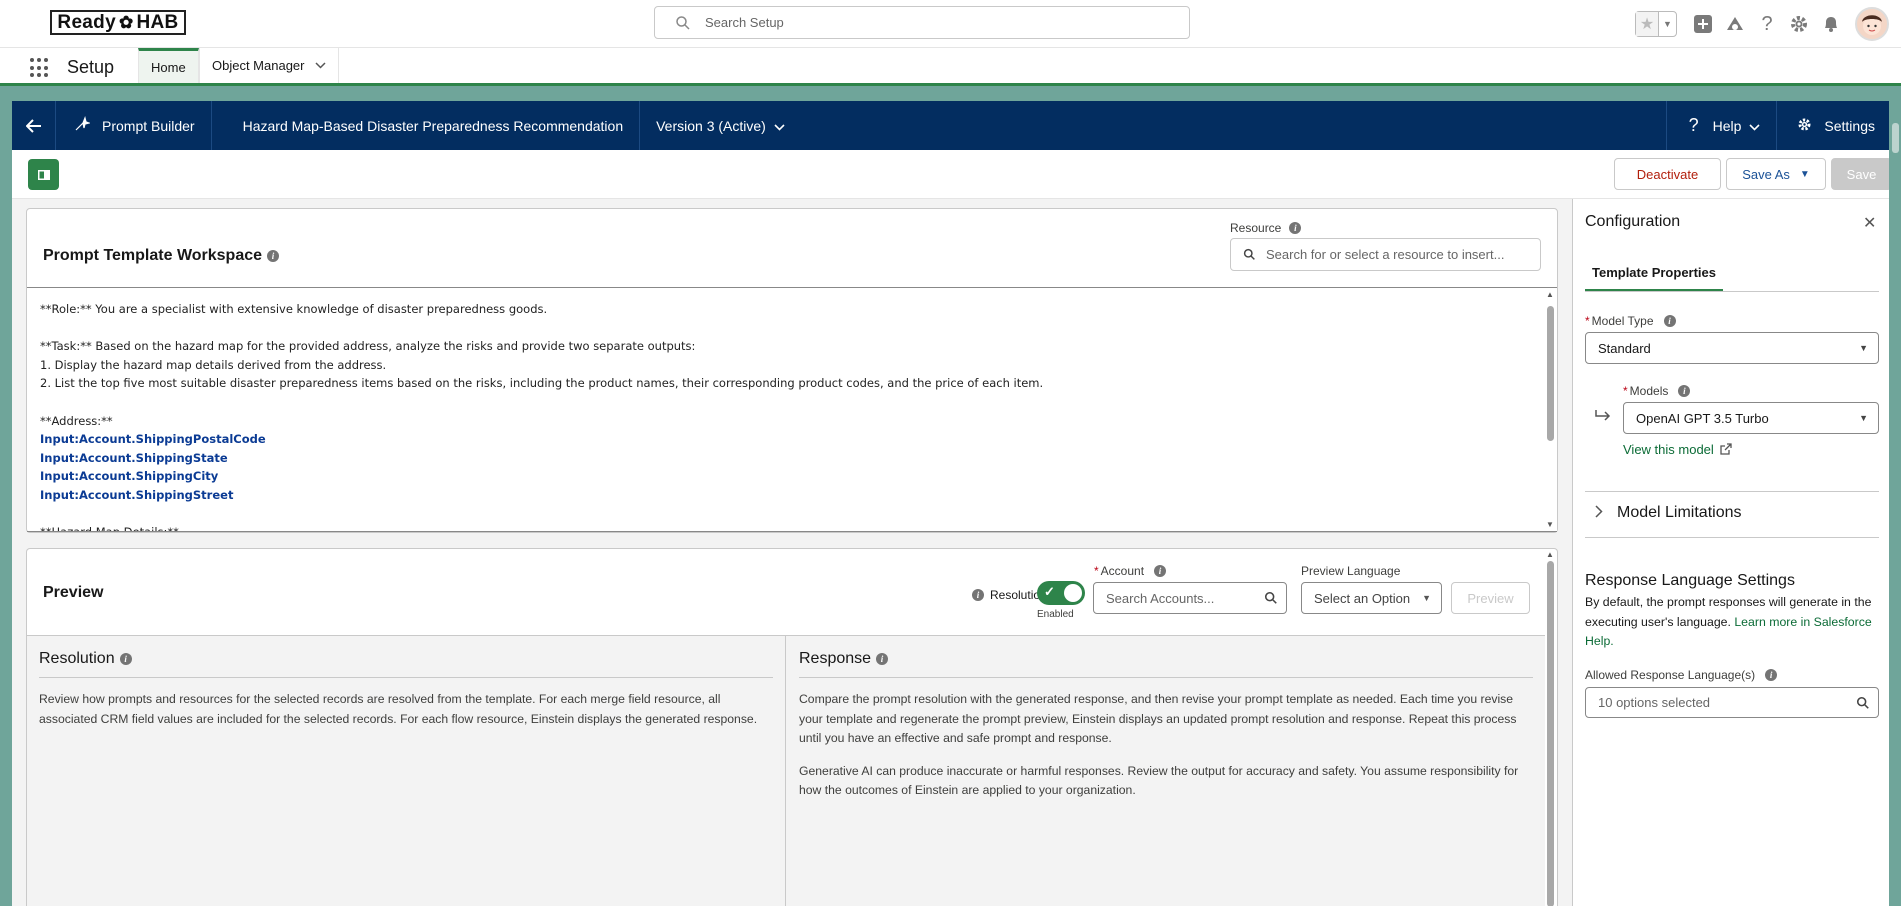 Image resolution: width=1901 pixels, height=906 pixels. Describe the element at coordinates (406, 664) in the screenshot. I see `resolution-heading: Resolution i` at that location.